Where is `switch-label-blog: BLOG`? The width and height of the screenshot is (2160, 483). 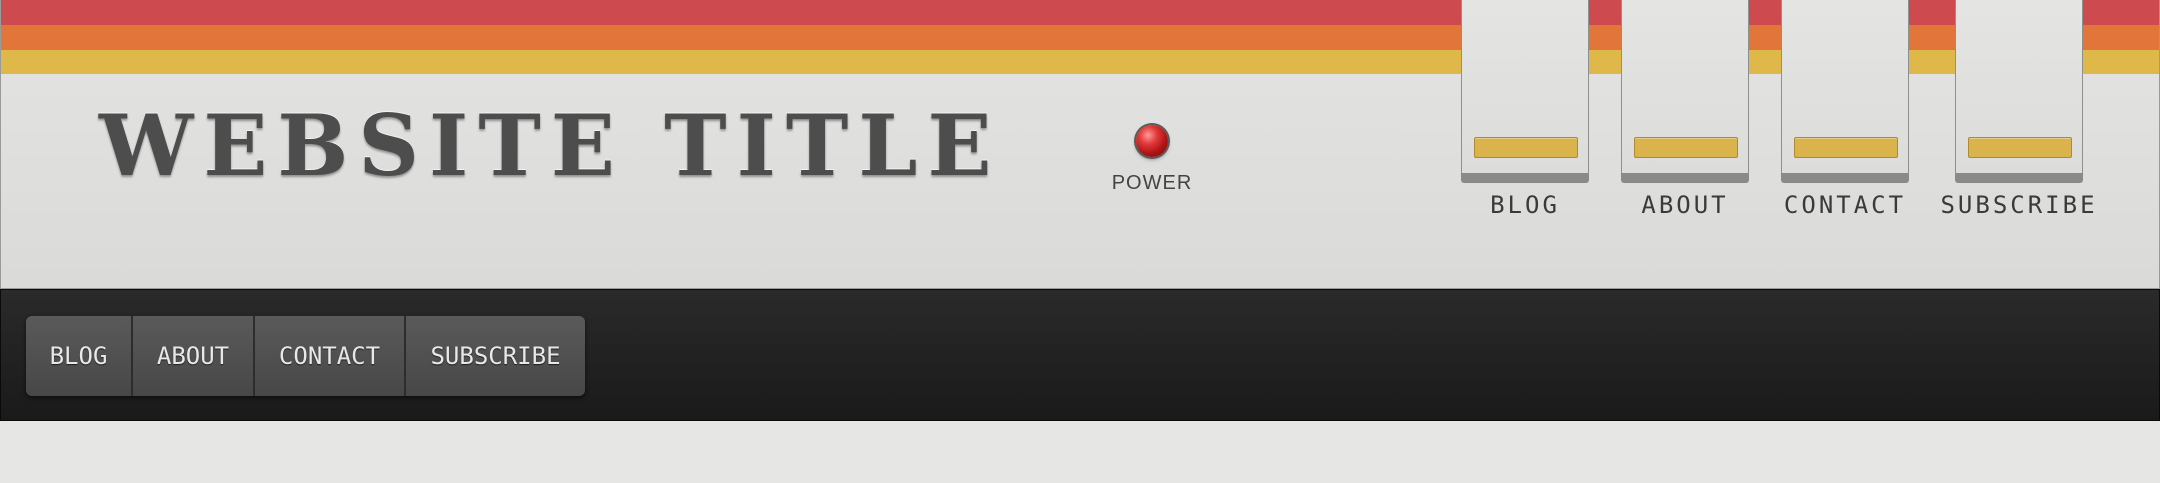 switch-label-blog: BLOG is located at coordinates (1525, 205).